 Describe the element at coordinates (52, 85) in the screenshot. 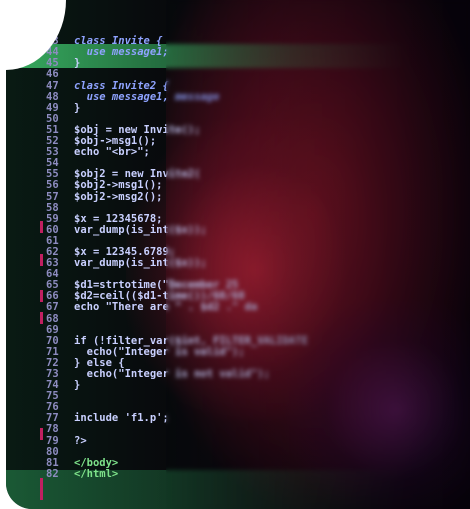

I see `line-number: 47` at that location.